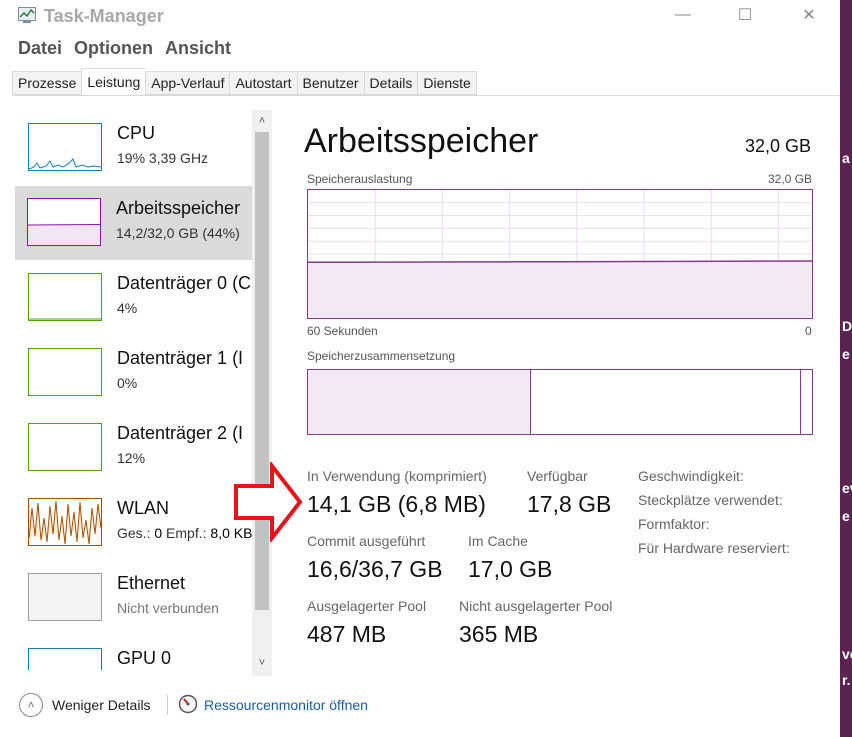 The height and width of the screenshot is (737, 852). I want to click on available-value: 17,8 GB, so click(569, 504).